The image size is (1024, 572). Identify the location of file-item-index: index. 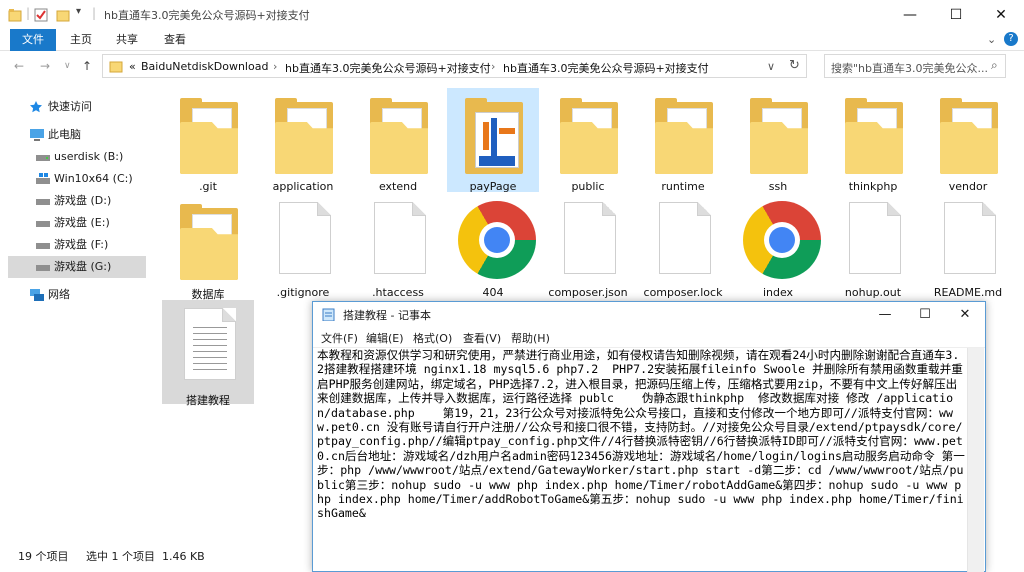
(778, 246).